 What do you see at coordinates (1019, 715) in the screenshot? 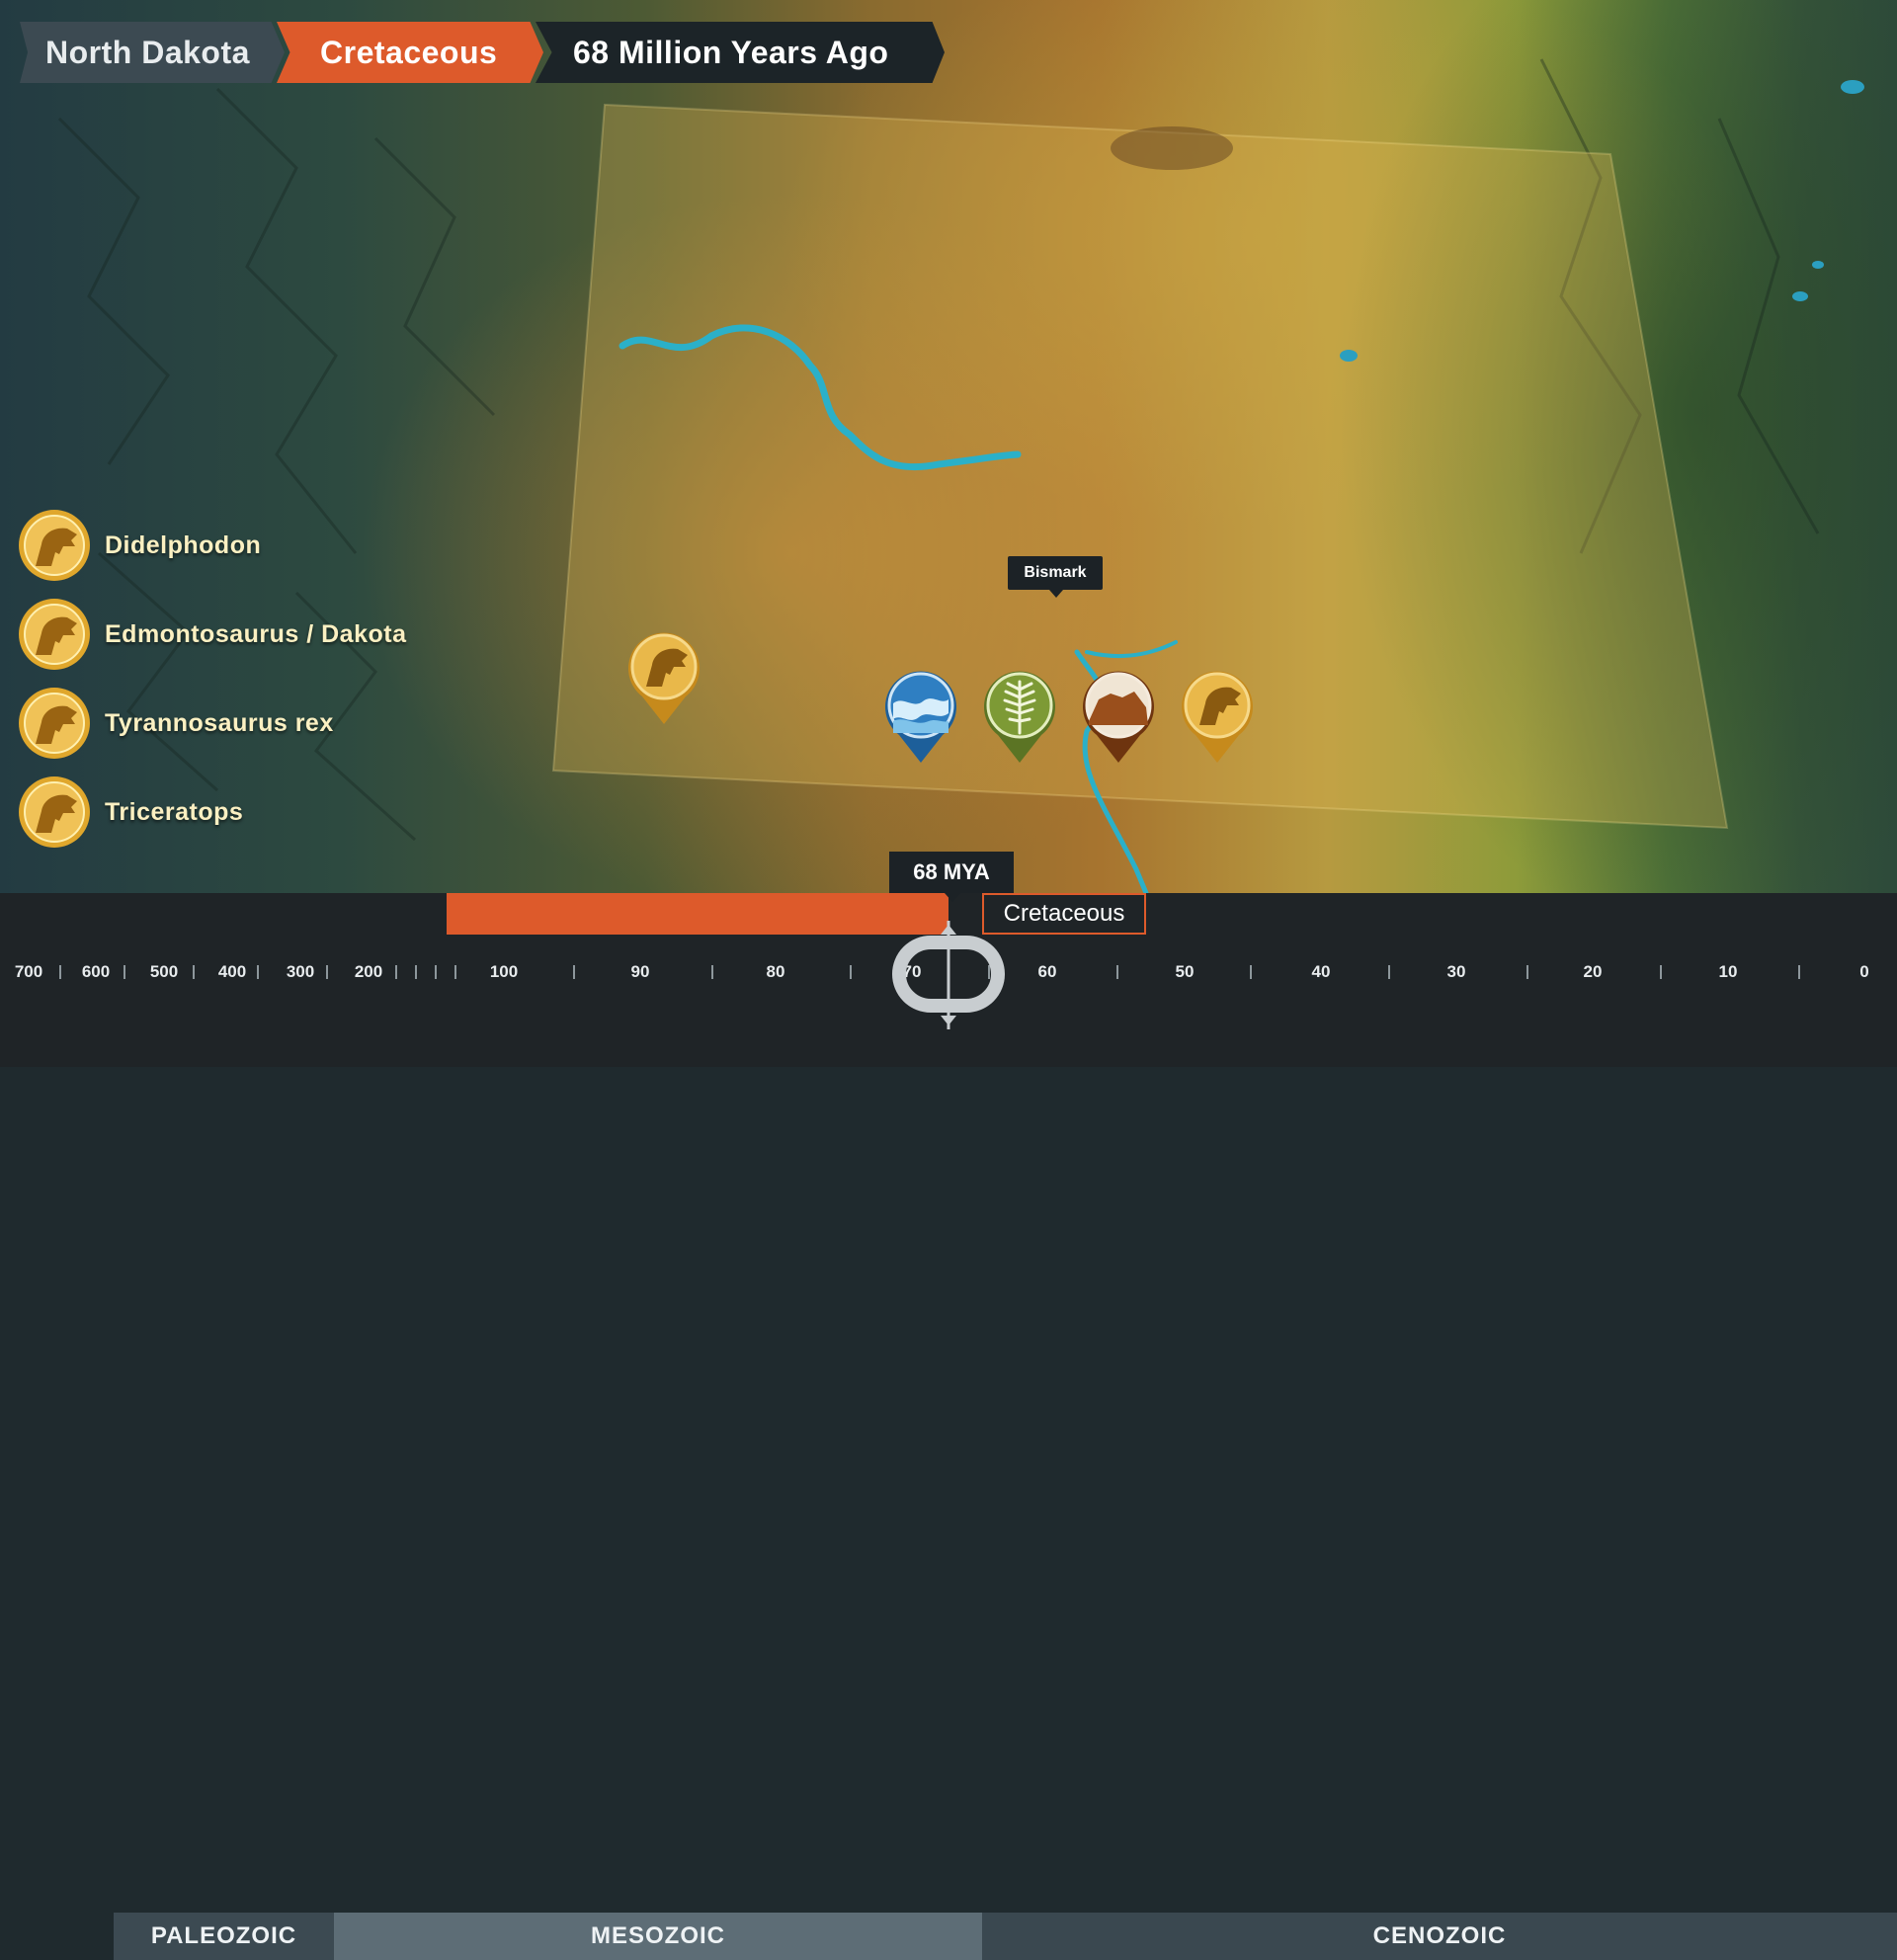
I see `plant-site-pin` at bounding box center [1019, 715].